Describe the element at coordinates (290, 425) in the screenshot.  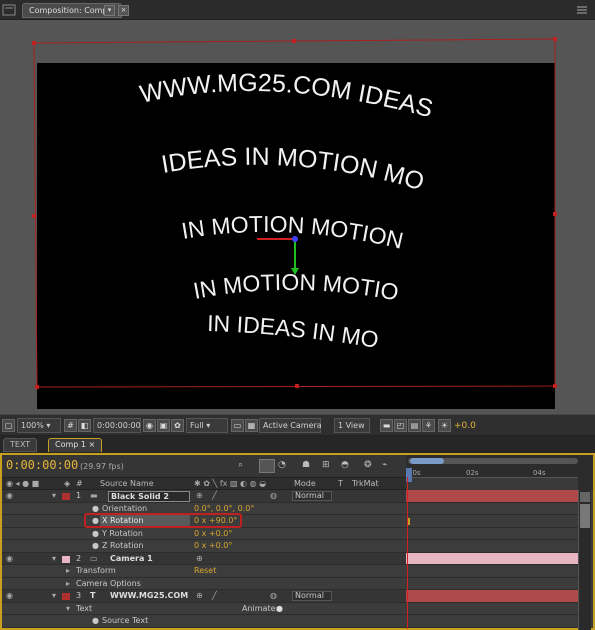
I see `camera-dropdown: Active Camera` at that location.